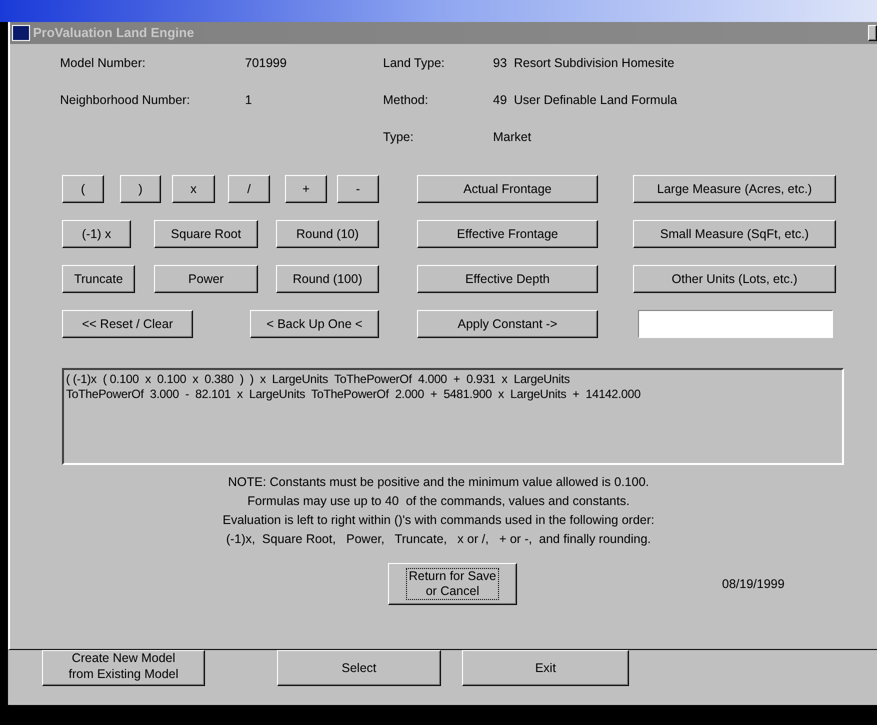  What do you see at coordinates (359, 668) in the screenshot?
I see `background-button: Select` at bounding box center [359, 668].